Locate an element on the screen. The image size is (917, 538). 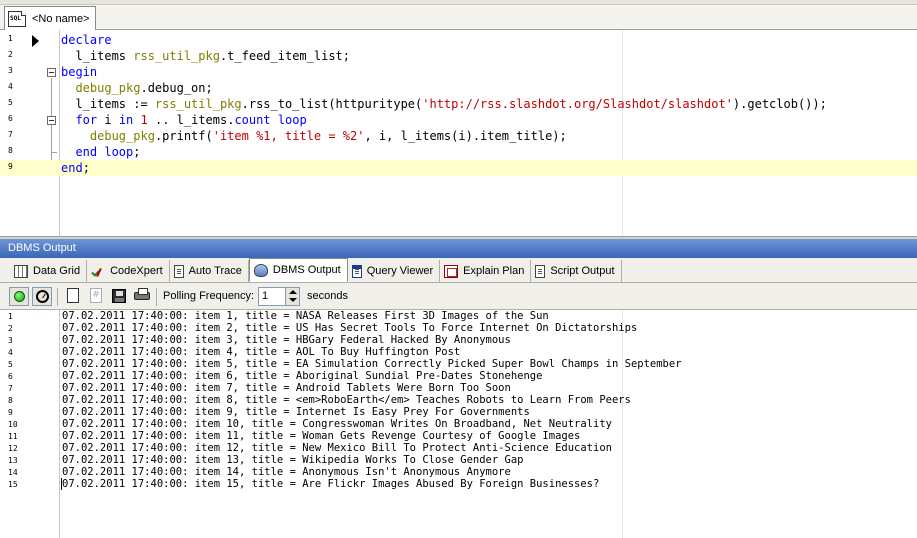
tab-auto-trace: Auto Trace is located at coordinates (209, 271).